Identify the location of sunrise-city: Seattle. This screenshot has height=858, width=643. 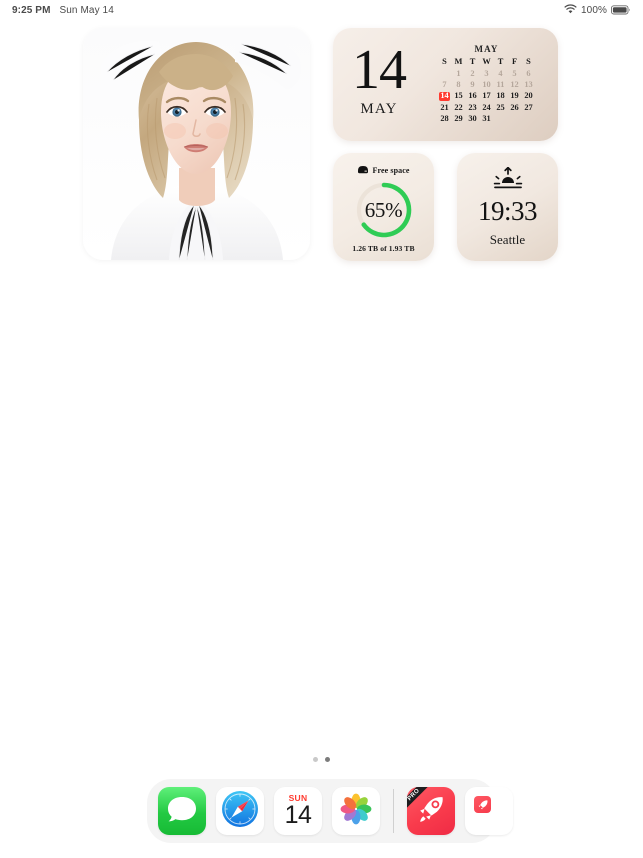
(507, 239).